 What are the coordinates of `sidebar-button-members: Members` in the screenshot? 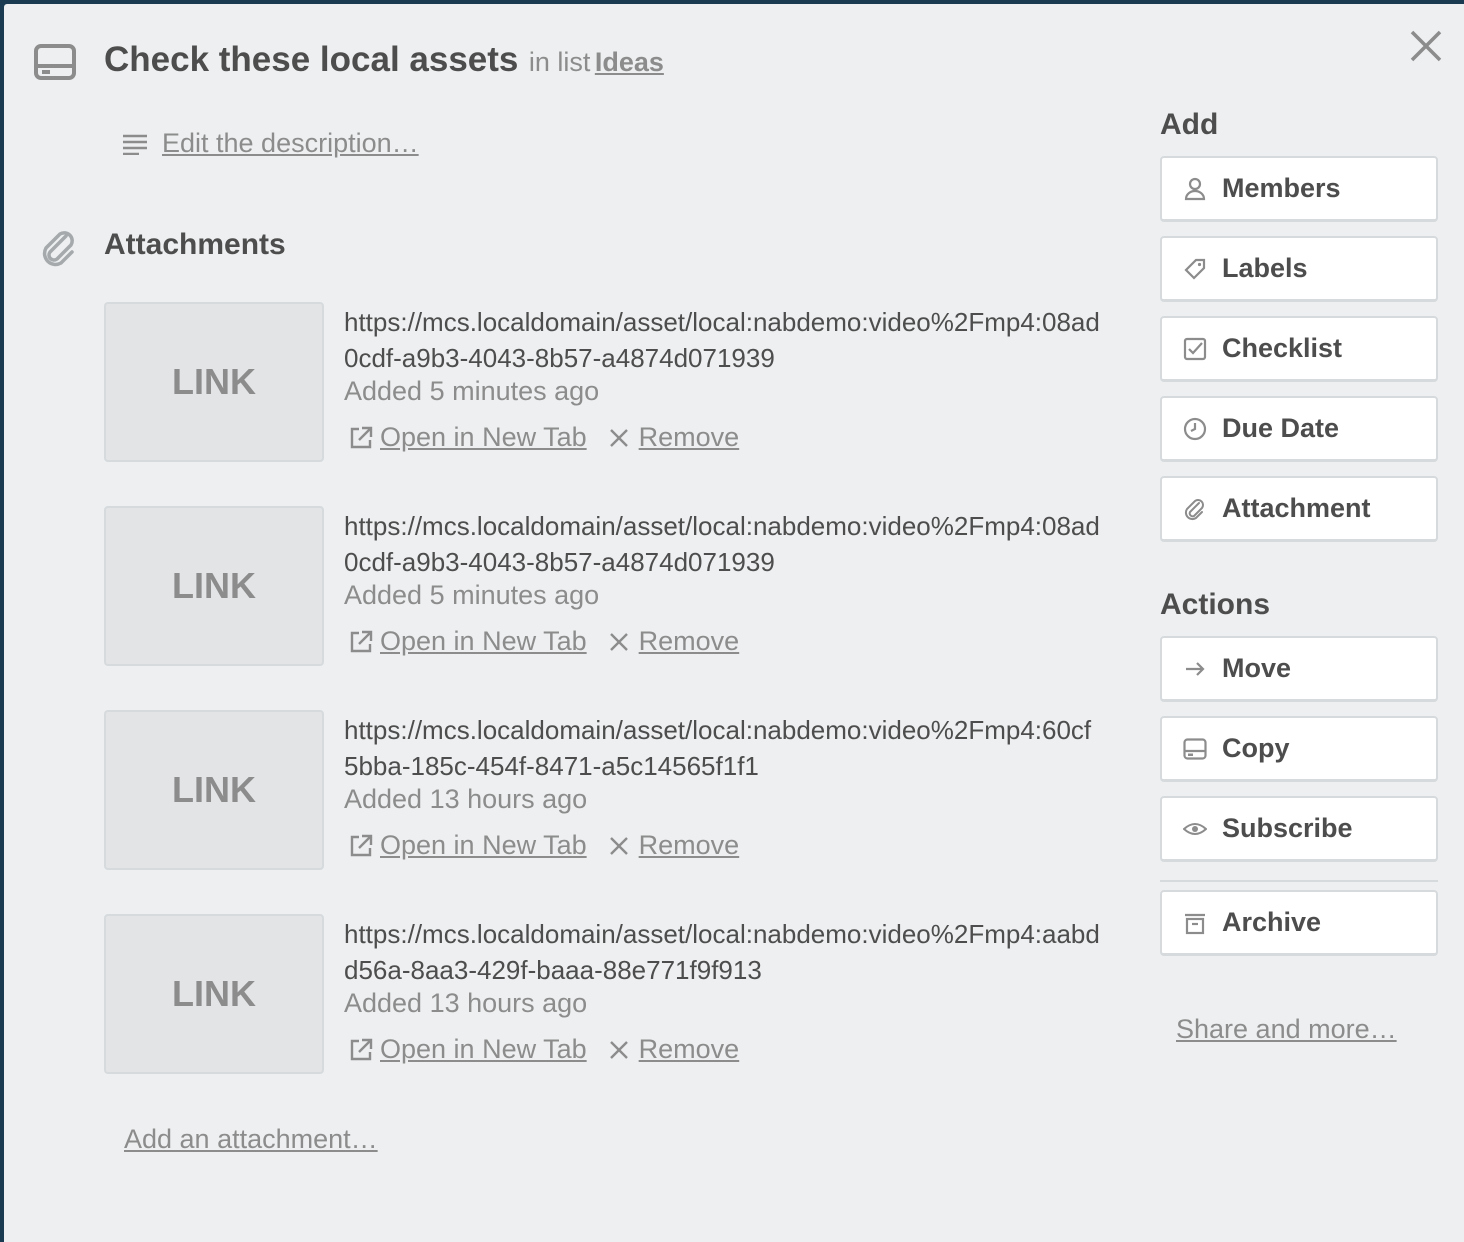 It's located at (1299, 189).